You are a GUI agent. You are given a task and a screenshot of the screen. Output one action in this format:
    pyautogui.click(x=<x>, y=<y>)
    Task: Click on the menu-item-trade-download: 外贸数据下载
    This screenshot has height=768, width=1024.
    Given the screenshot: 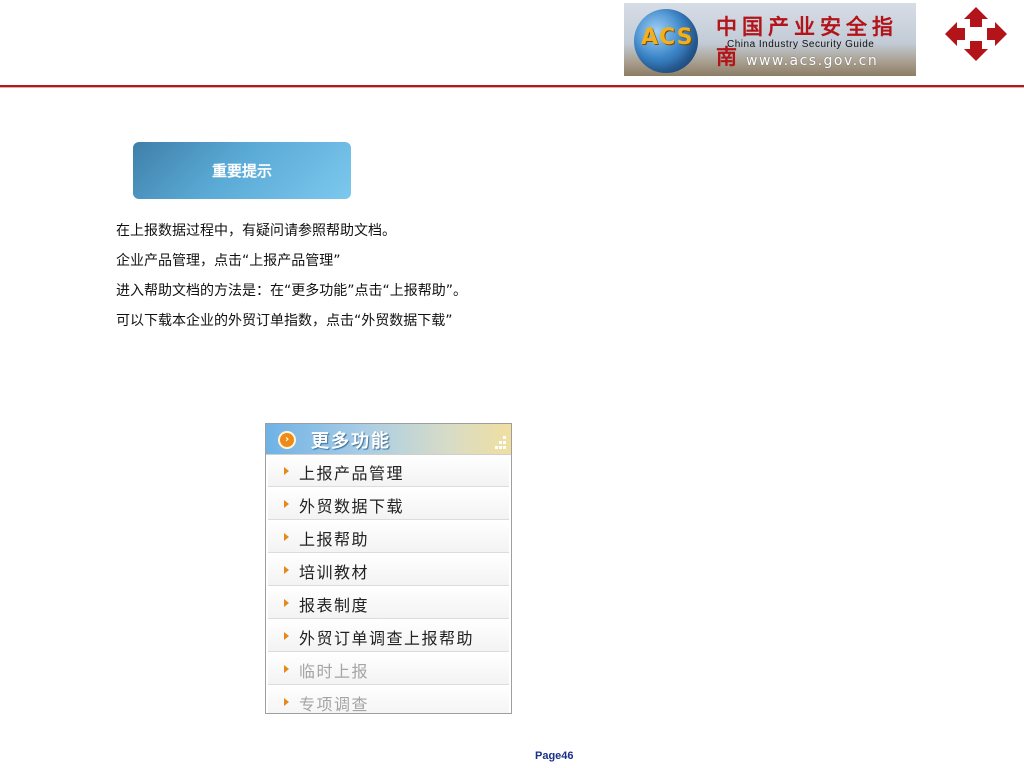 What is the action you would take?
    pyautogui.click(x=388, y=504)
    